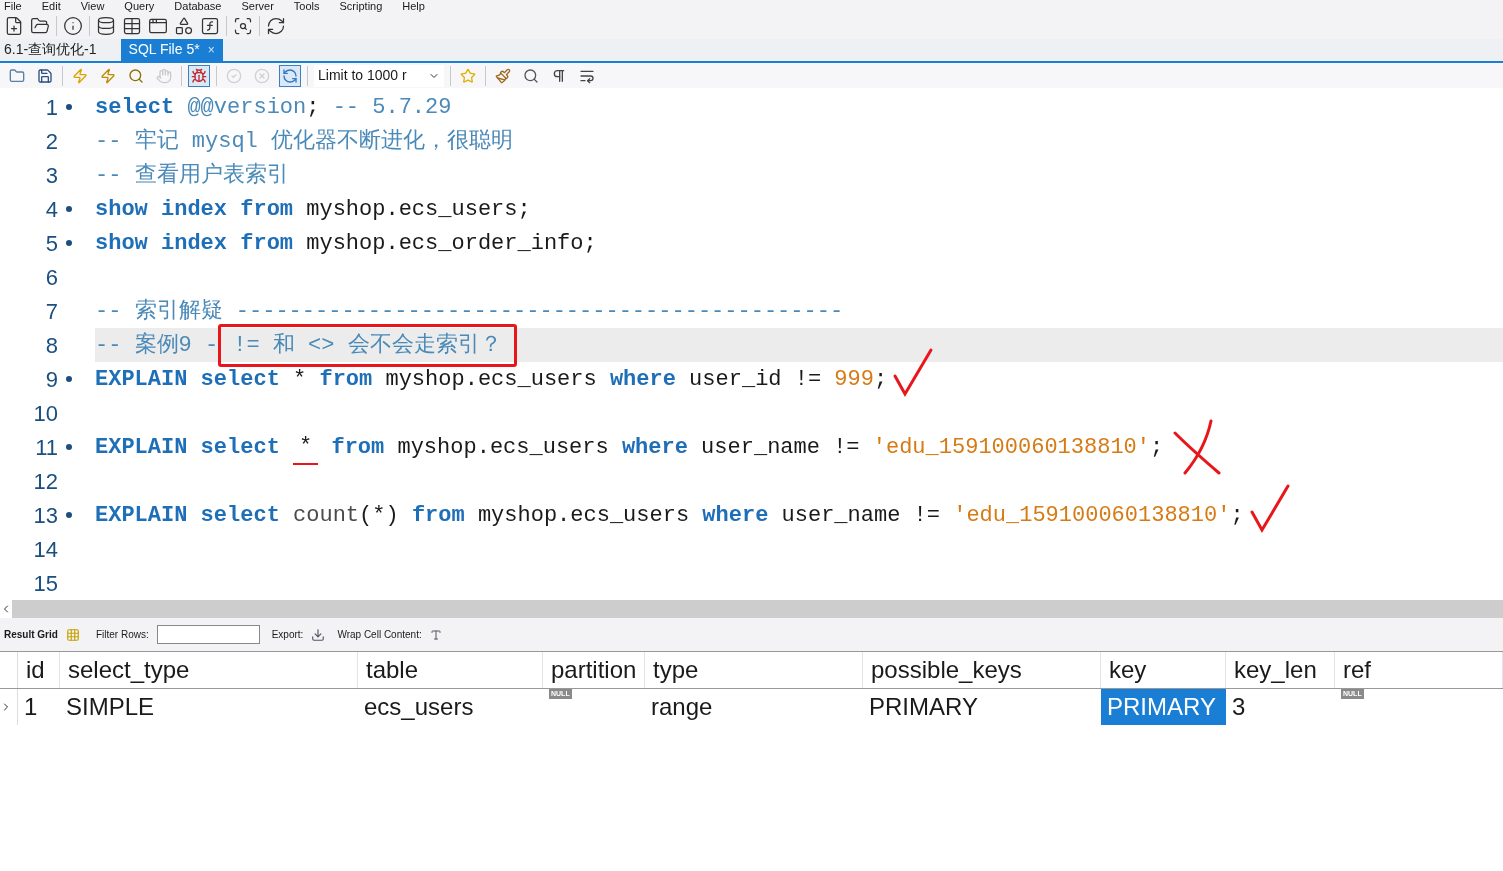 The width and height of the screenshot is (1503, 871). What do you see at coordinates (1419, 669) in the screenshot?
I see `column-header: ref` at bounding box center [1419, 669].